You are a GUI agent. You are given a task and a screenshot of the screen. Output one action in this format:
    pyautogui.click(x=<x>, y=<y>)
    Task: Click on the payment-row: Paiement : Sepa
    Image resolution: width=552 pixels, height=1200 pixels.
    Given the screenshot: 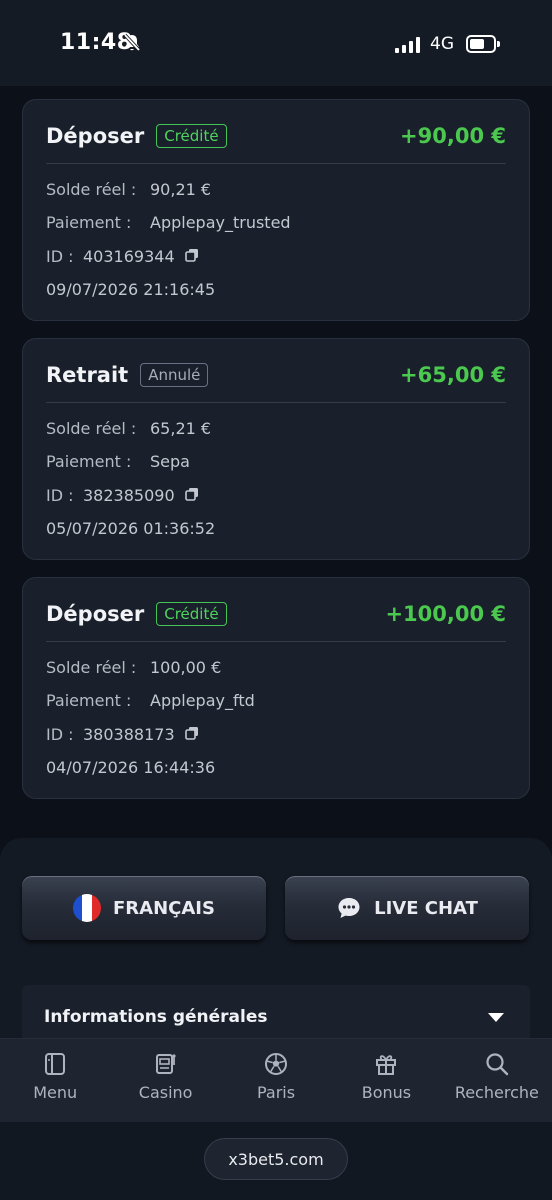 What is the action you would take?
    pyautogui.click(x=118, y=461)
    